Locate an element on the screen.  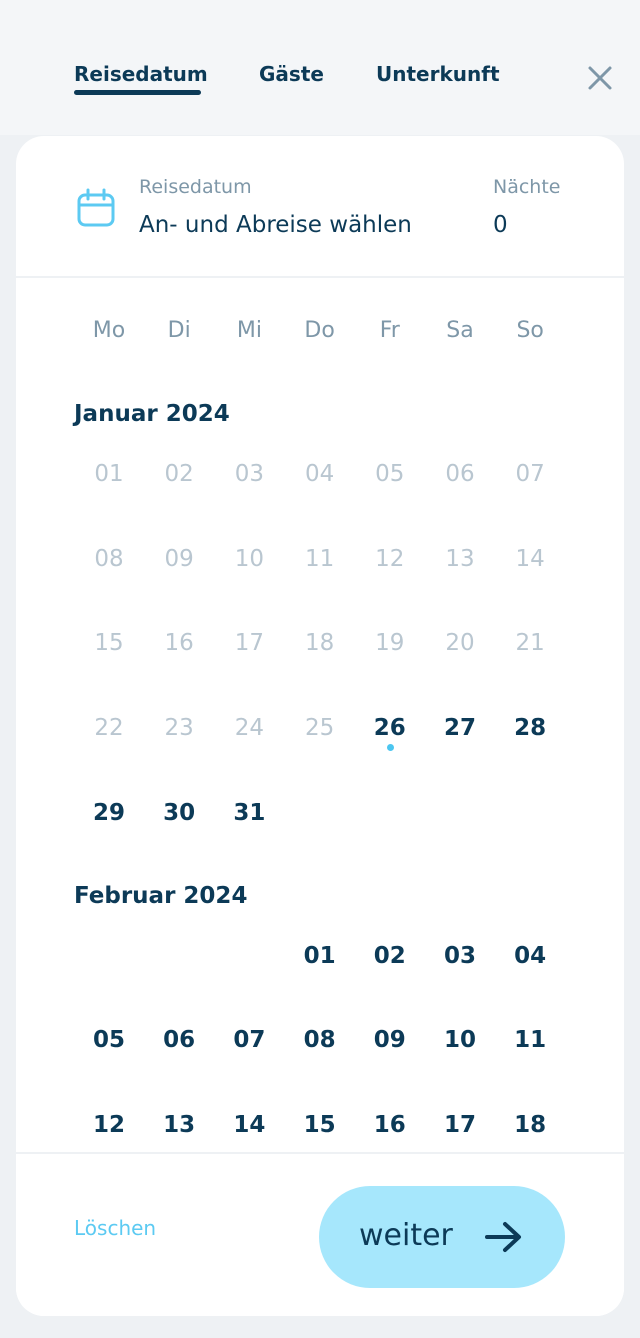
calendar-day: 16 is located at coordinates (390, 1125).